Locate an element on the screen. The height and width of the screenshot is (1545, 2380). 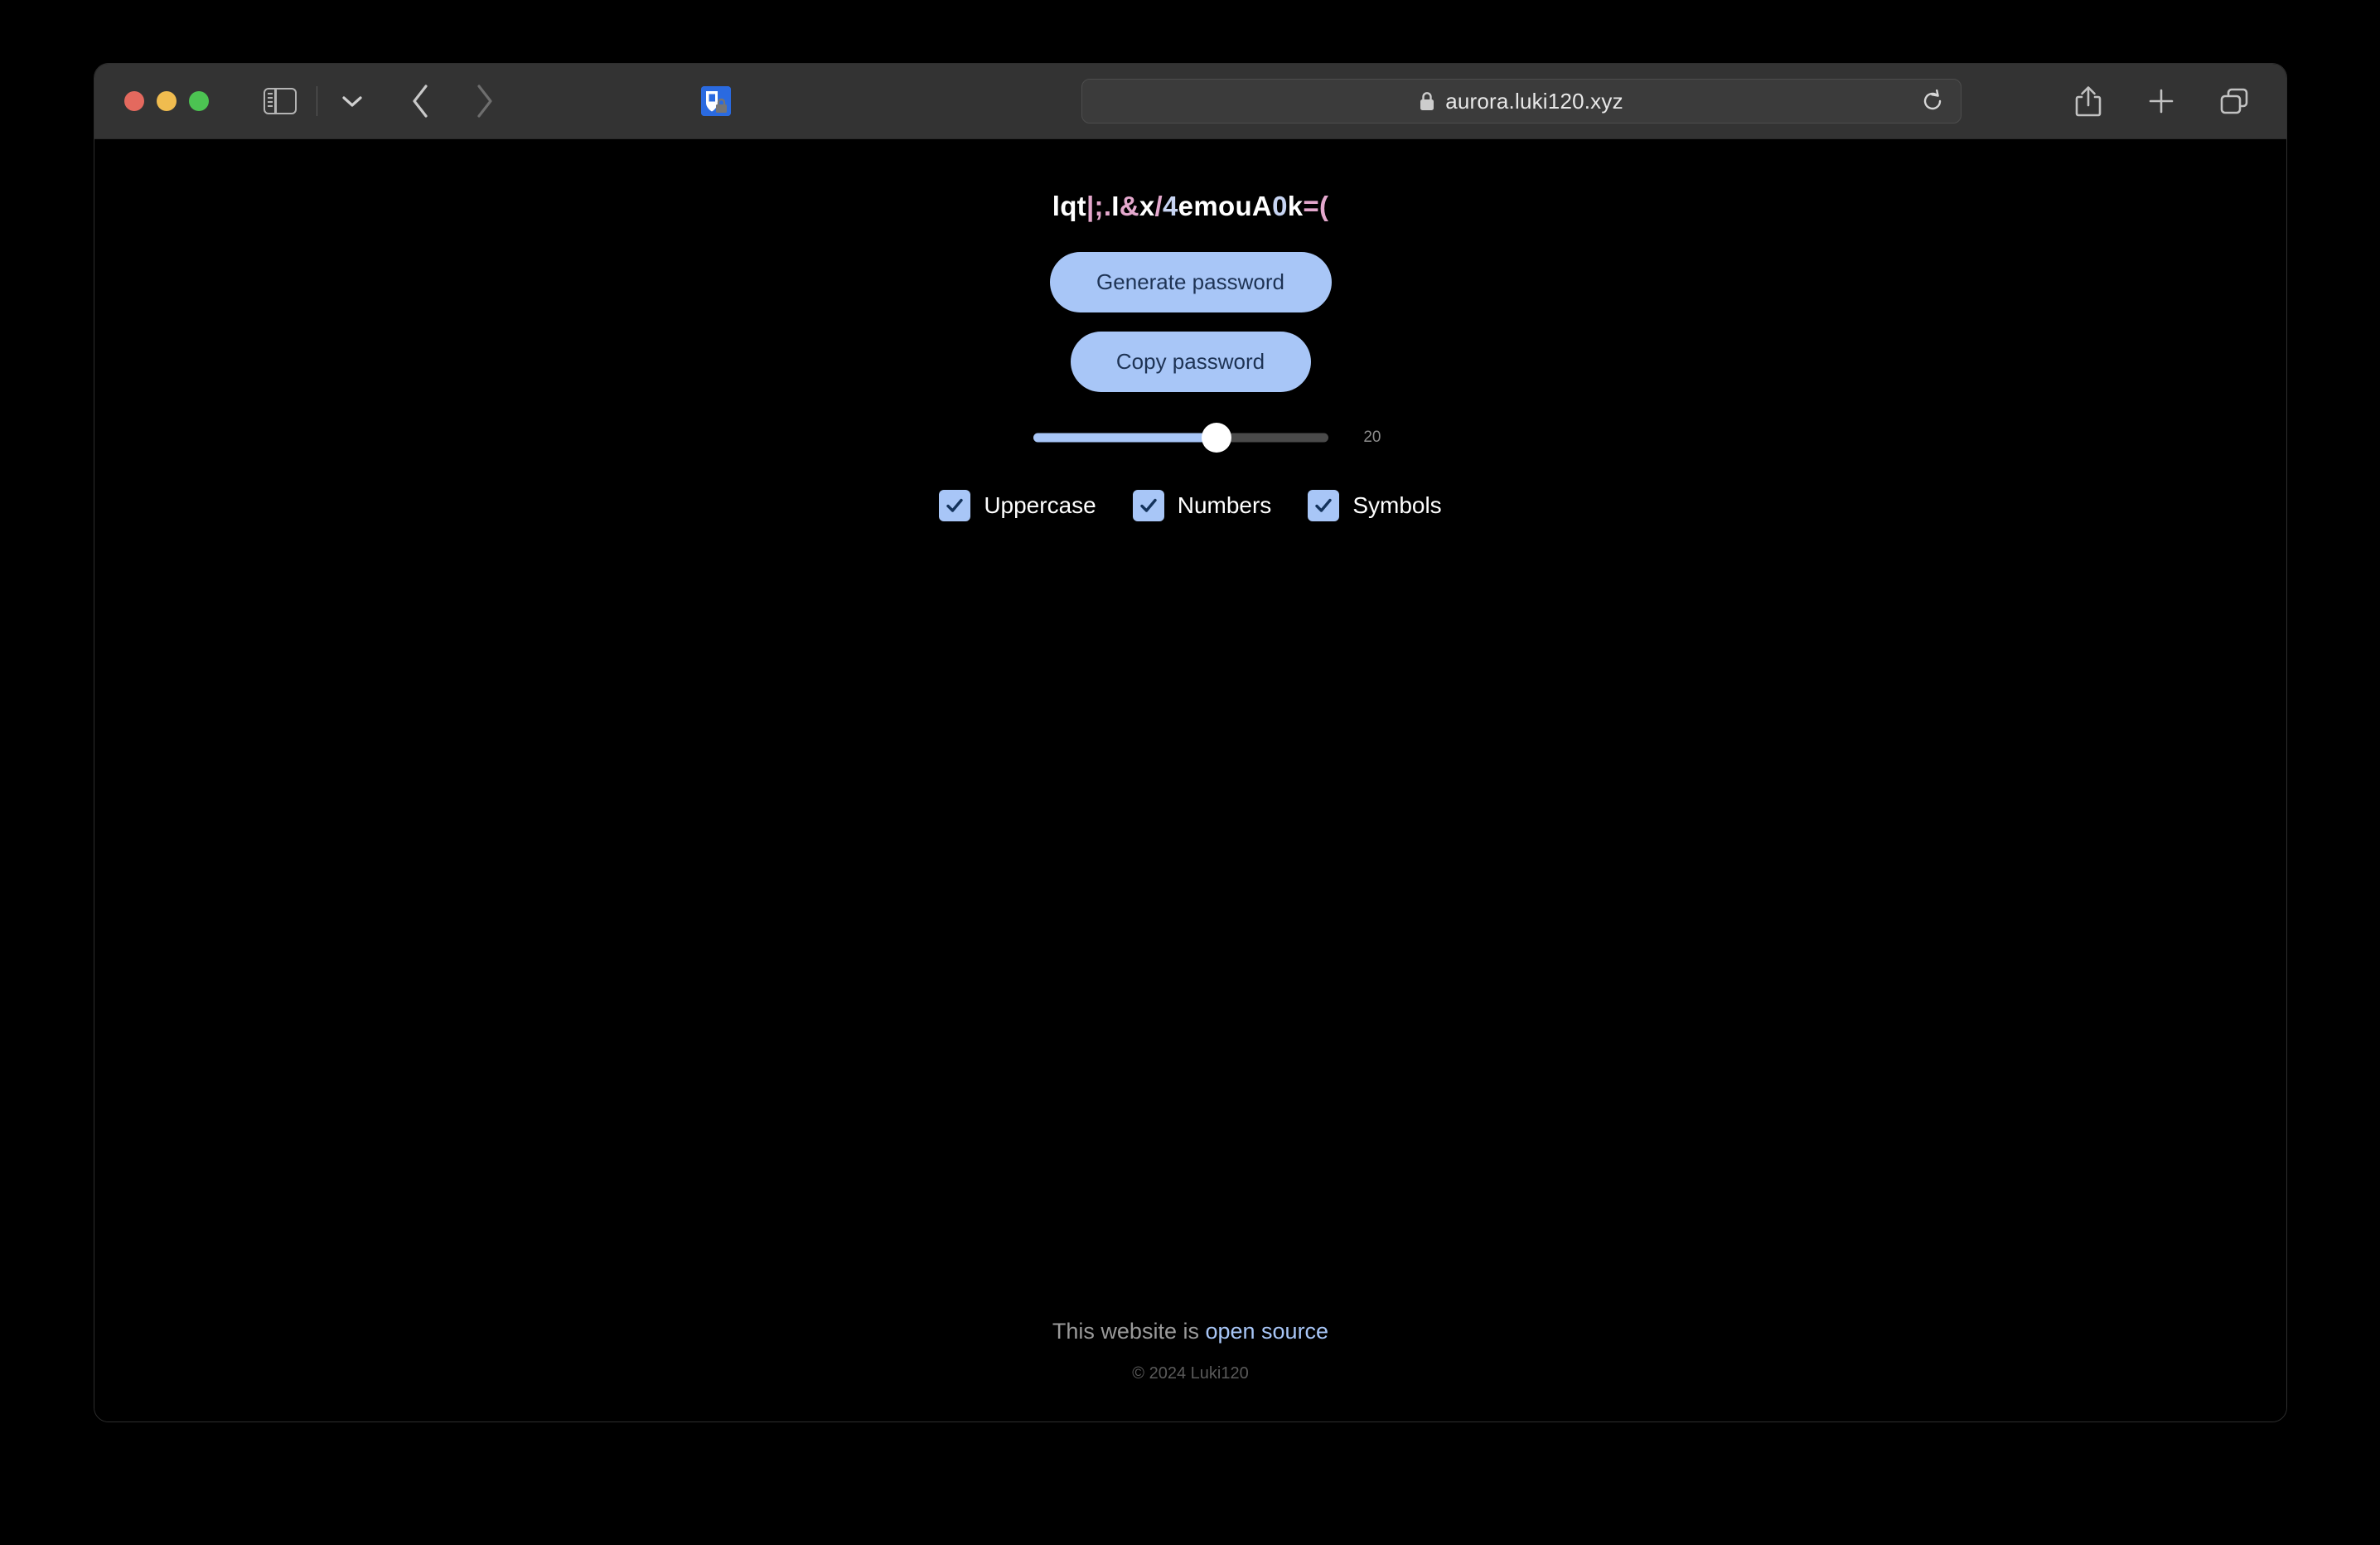
back-button is located at coordinates (420, 101).